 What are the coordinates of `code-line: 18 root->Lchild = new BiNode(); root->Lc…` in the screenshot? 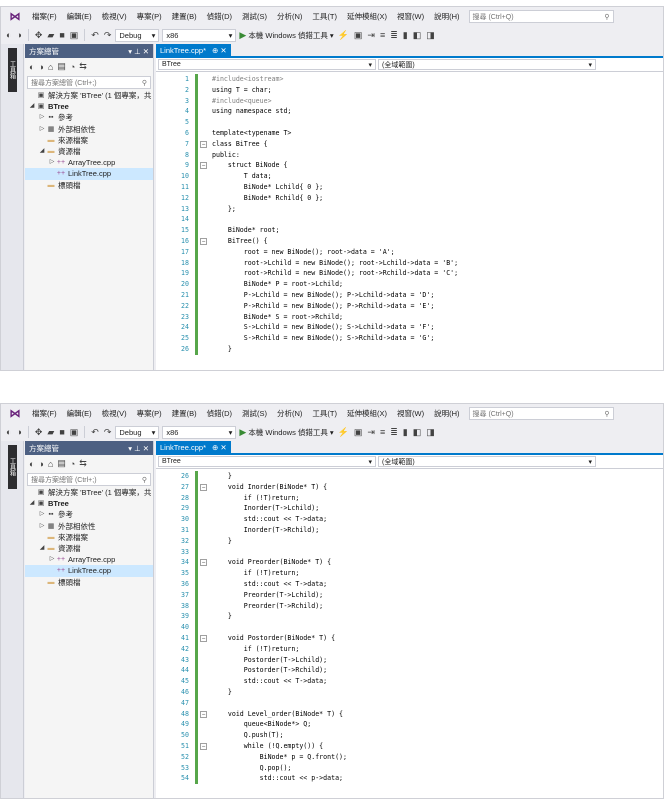 It's located at (409, 263).